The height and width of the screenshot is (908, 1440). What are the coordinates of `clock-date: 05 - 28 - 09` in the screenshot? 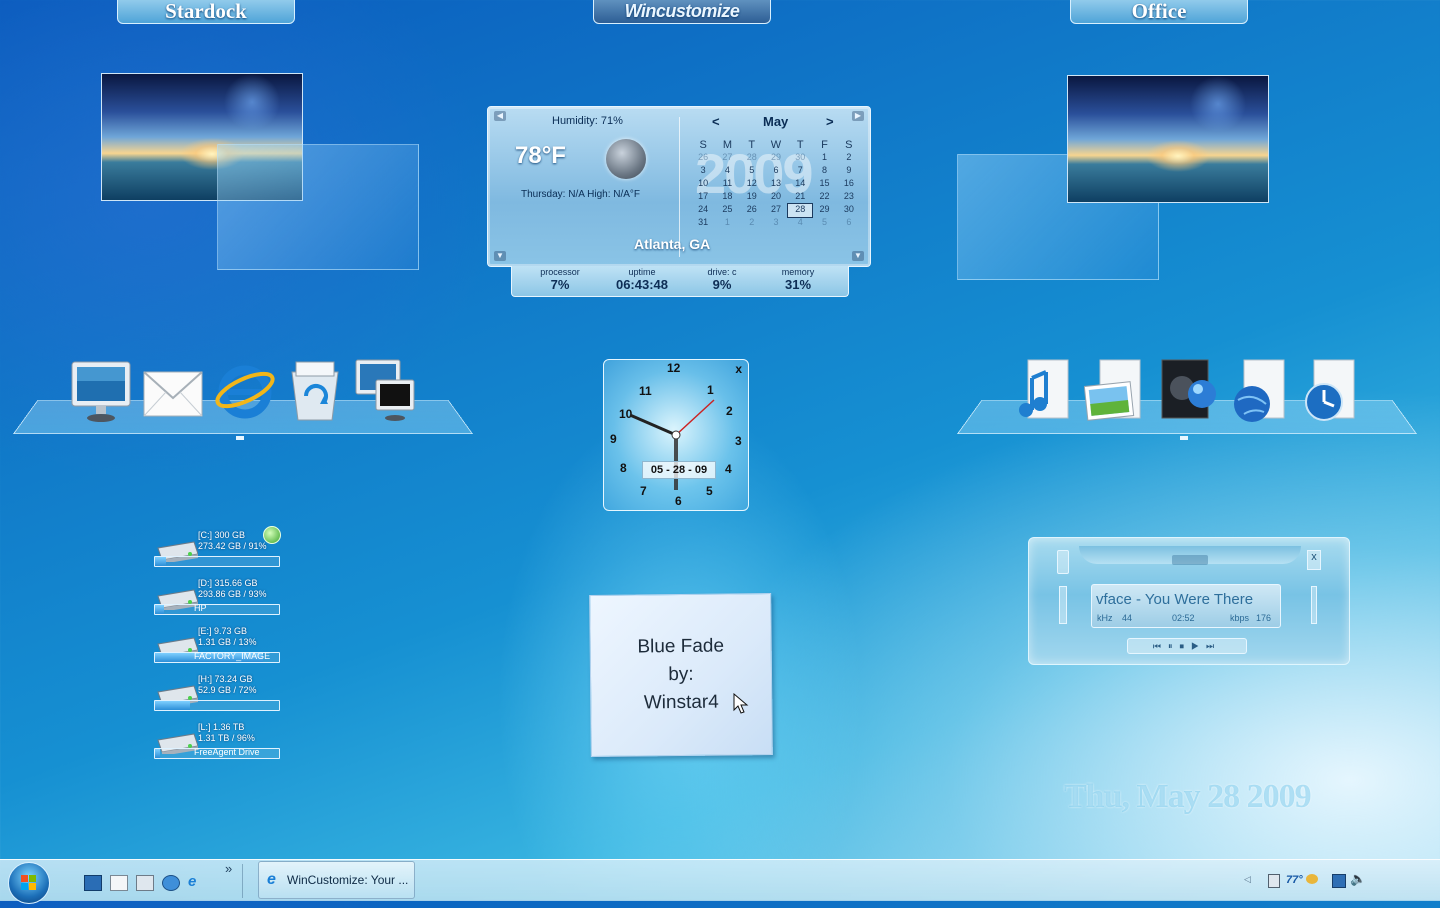 It's located at (679, 470).